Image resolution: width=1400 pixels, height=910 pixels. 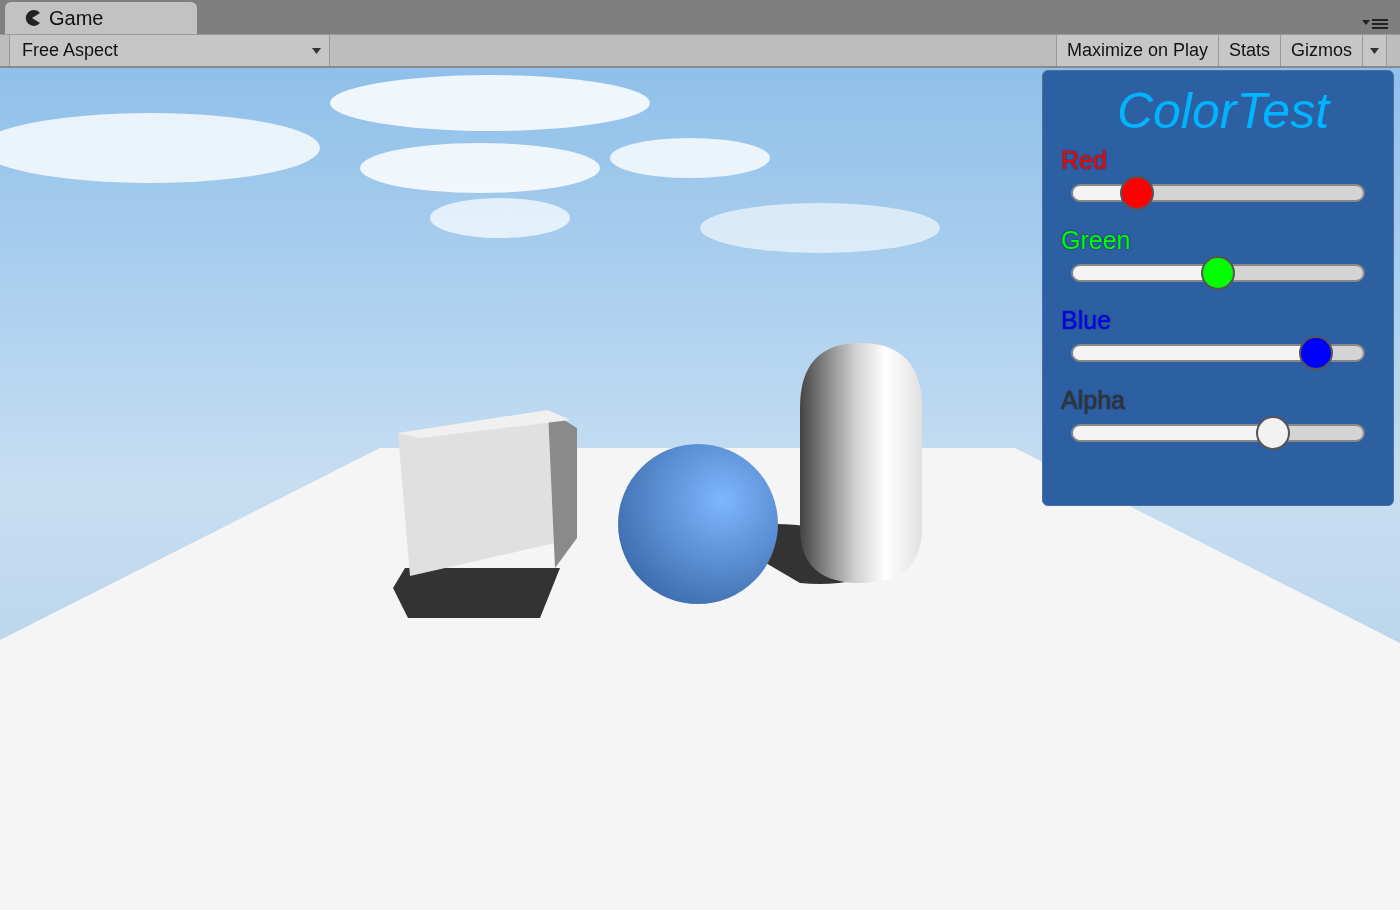 What do you see at coordinates (1321, 50) in the screenshot?
I see `toolbar-button: Gizmos` at bounding box center [1321, 50].